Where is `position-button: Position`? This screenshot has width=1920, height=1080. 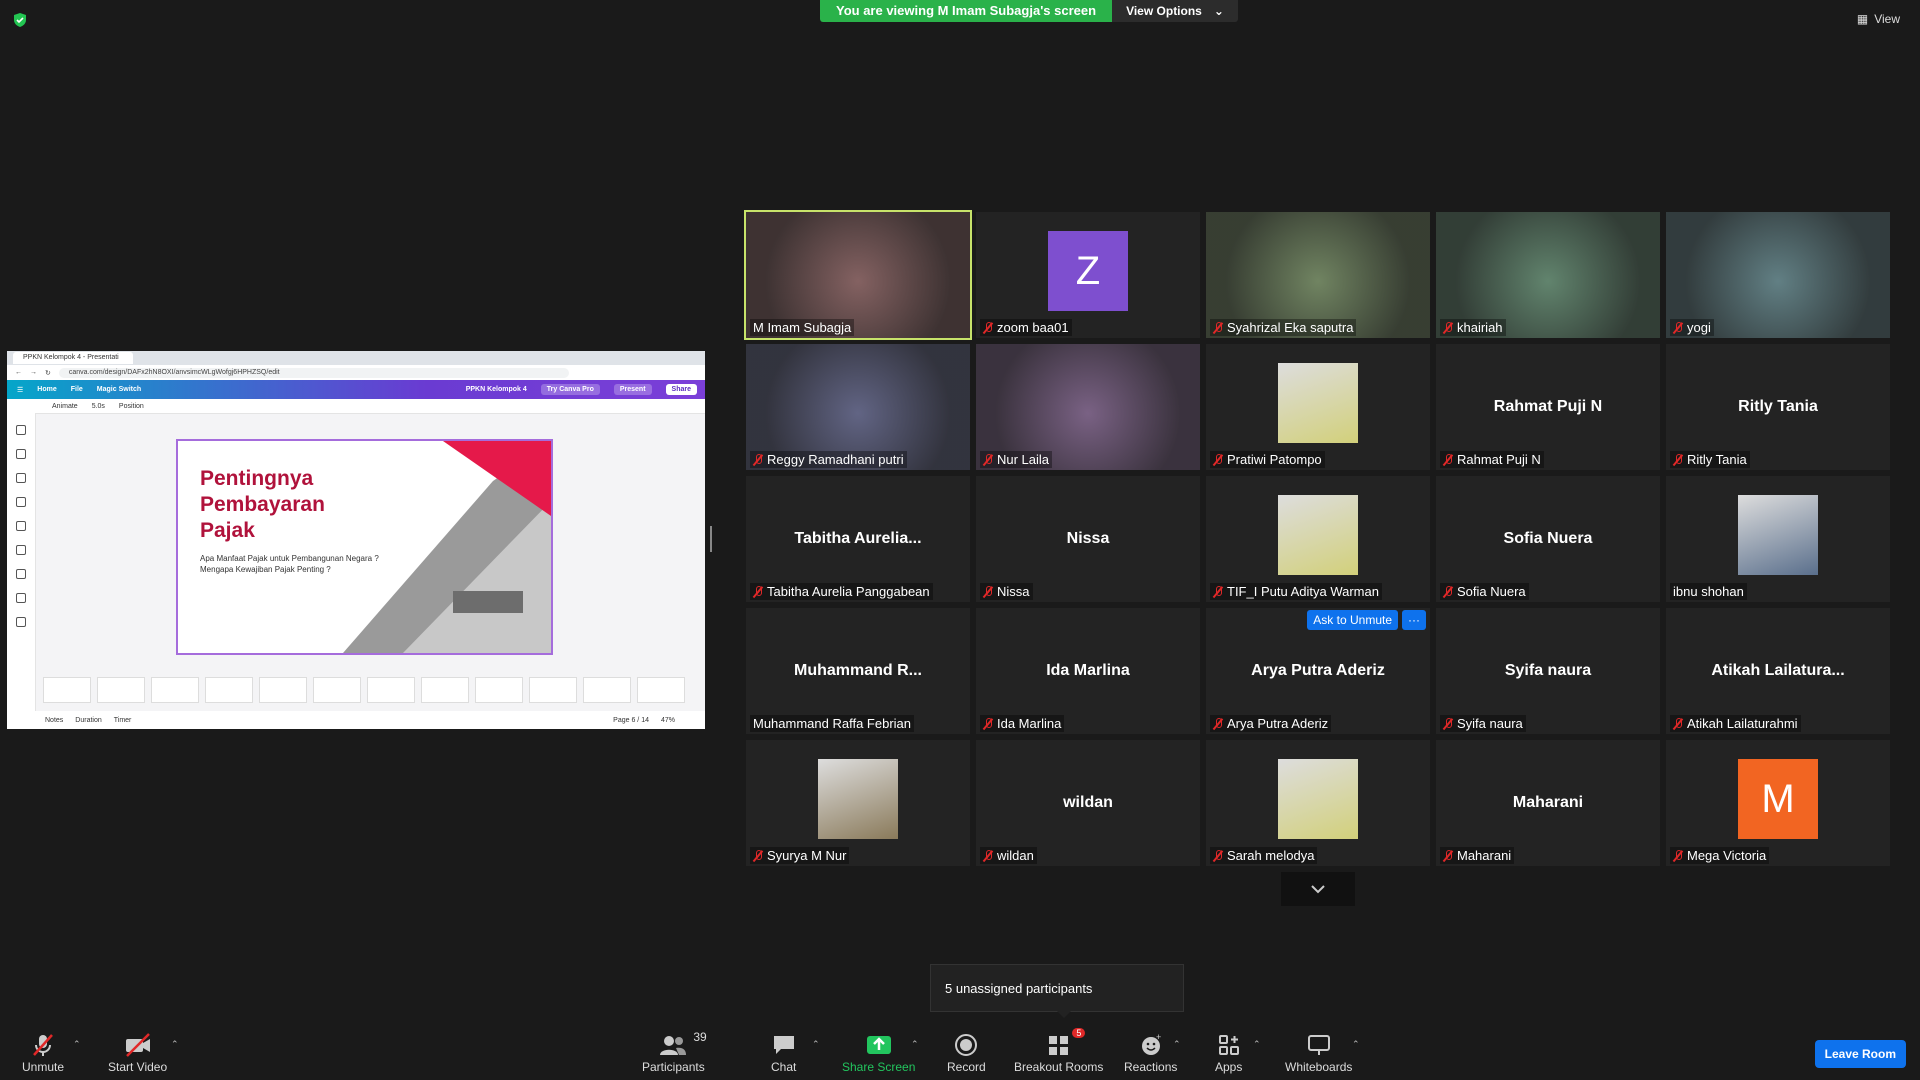 position-button: Position is located at coordinates (131, 406).